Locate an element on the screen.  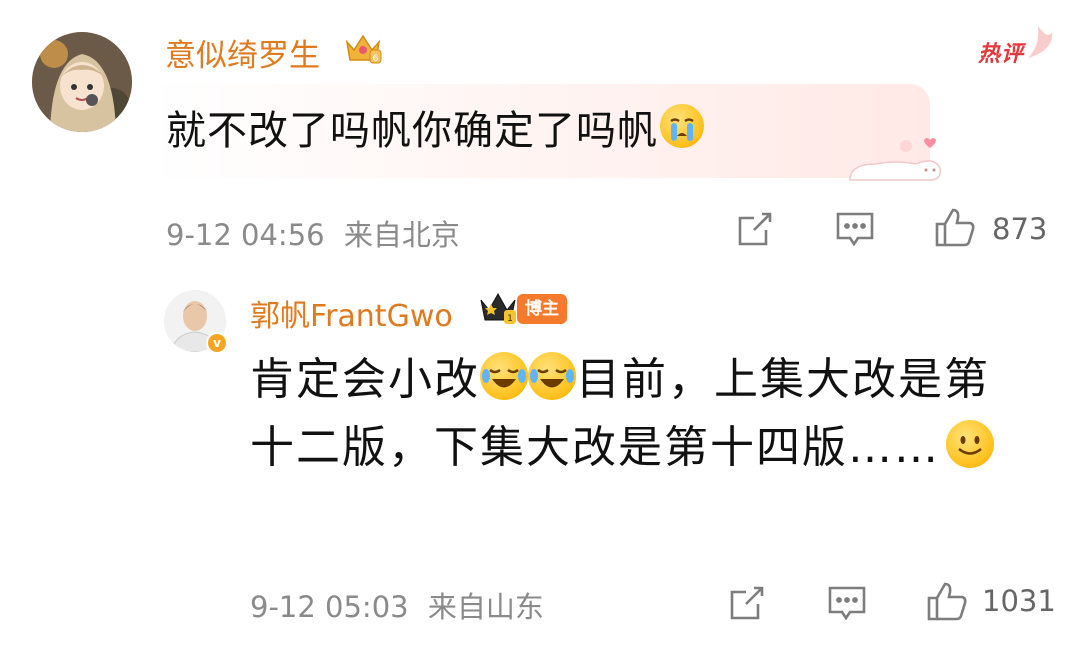
verified-badge-icon: v is located at coordinates (217, 343).